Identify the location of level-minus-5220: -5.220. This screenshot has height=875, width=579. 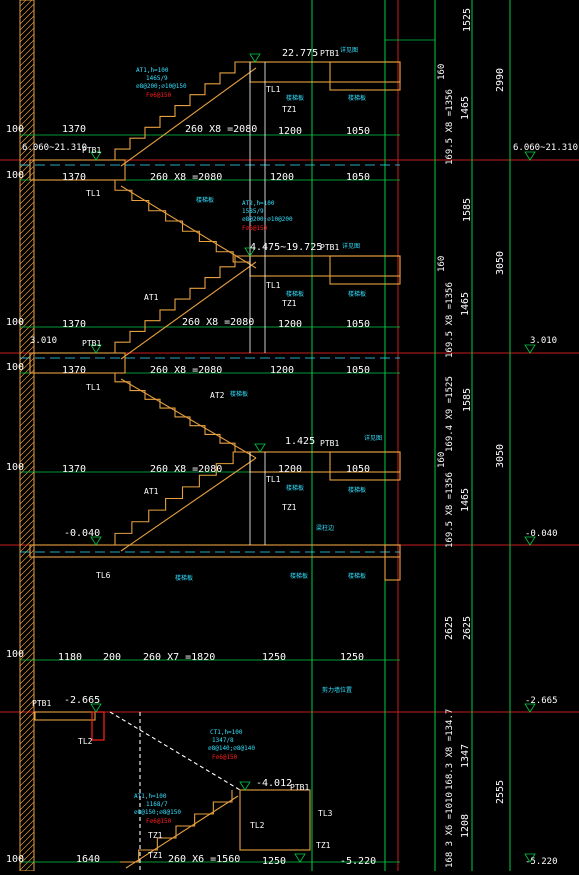
(358, 861).